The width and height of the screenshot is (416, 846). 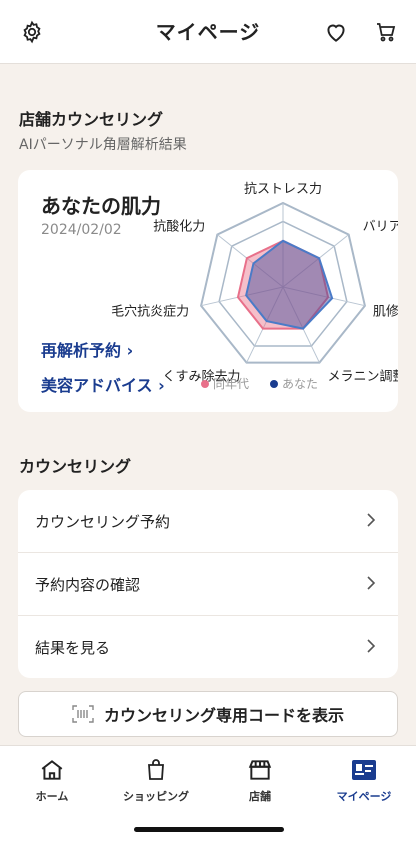 I want to click on menu-counseling-booking-label: カウンセリング予約, so click(x=103, y=521).